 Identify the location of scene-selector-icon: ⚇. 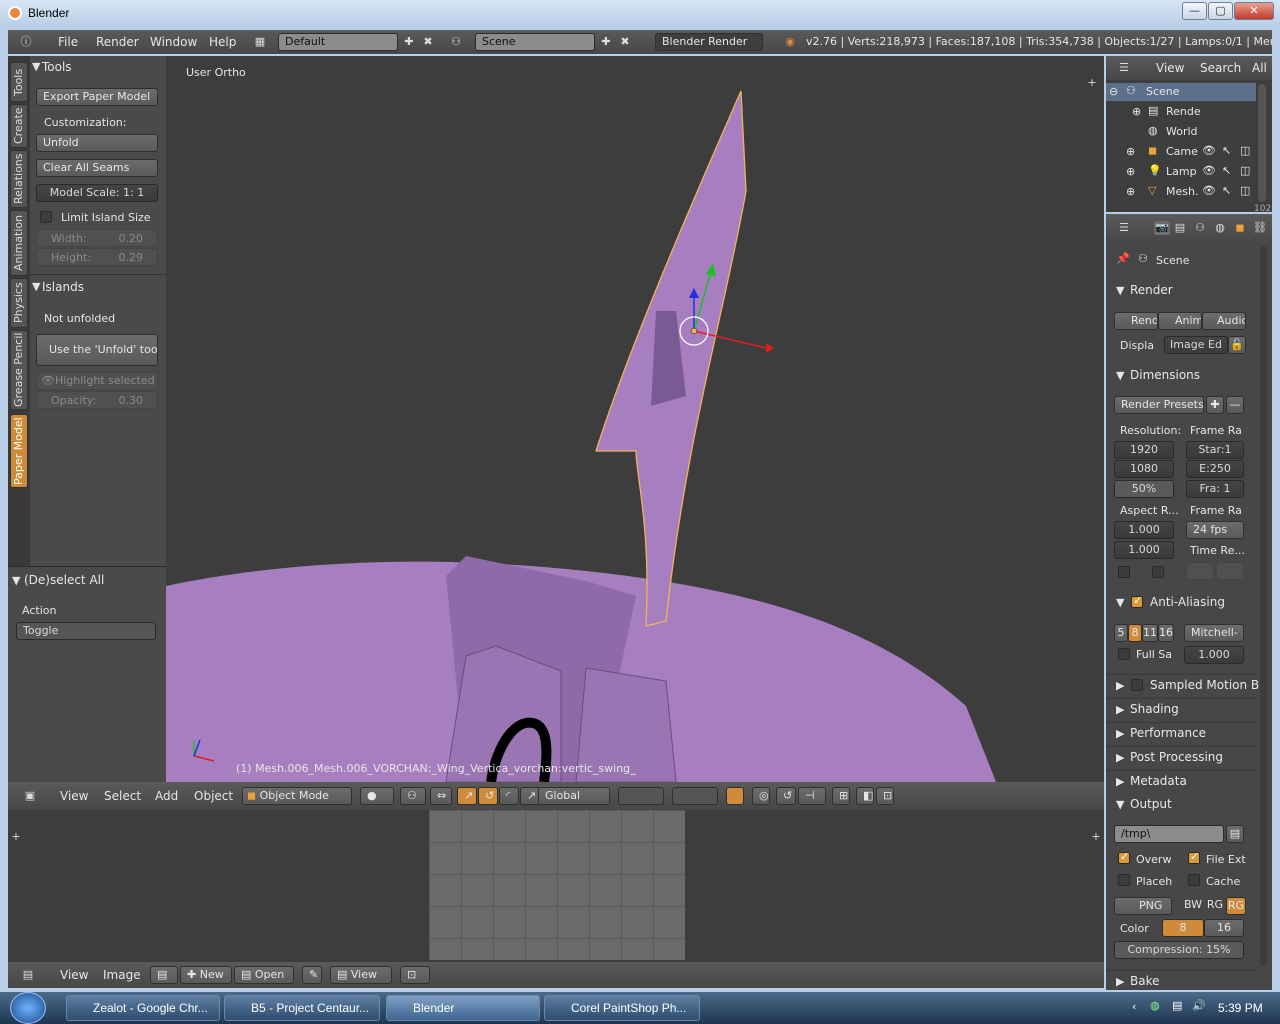
(456, 42).